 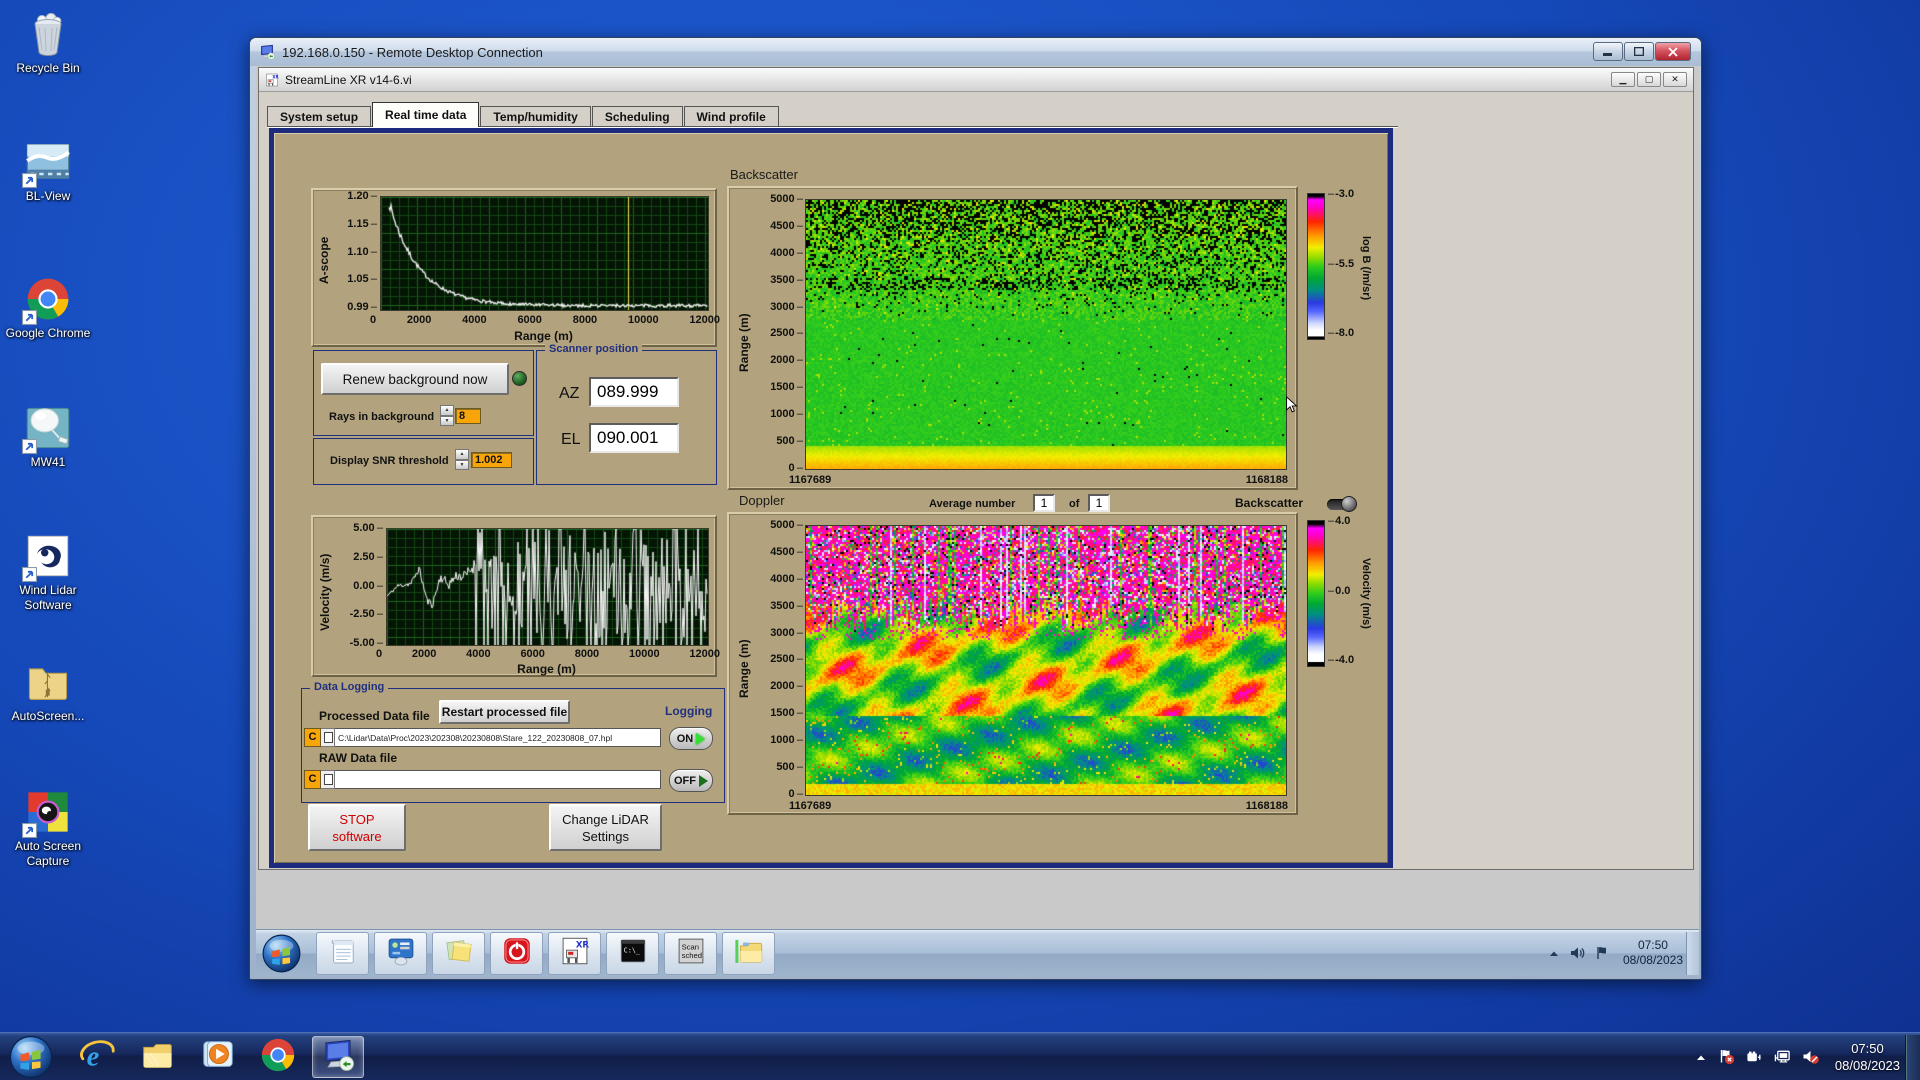 What do you see at coordinates (1692, 953) in the screenshot?
I see `remote-show-desktop-button` at bounding box center [1692, 953].